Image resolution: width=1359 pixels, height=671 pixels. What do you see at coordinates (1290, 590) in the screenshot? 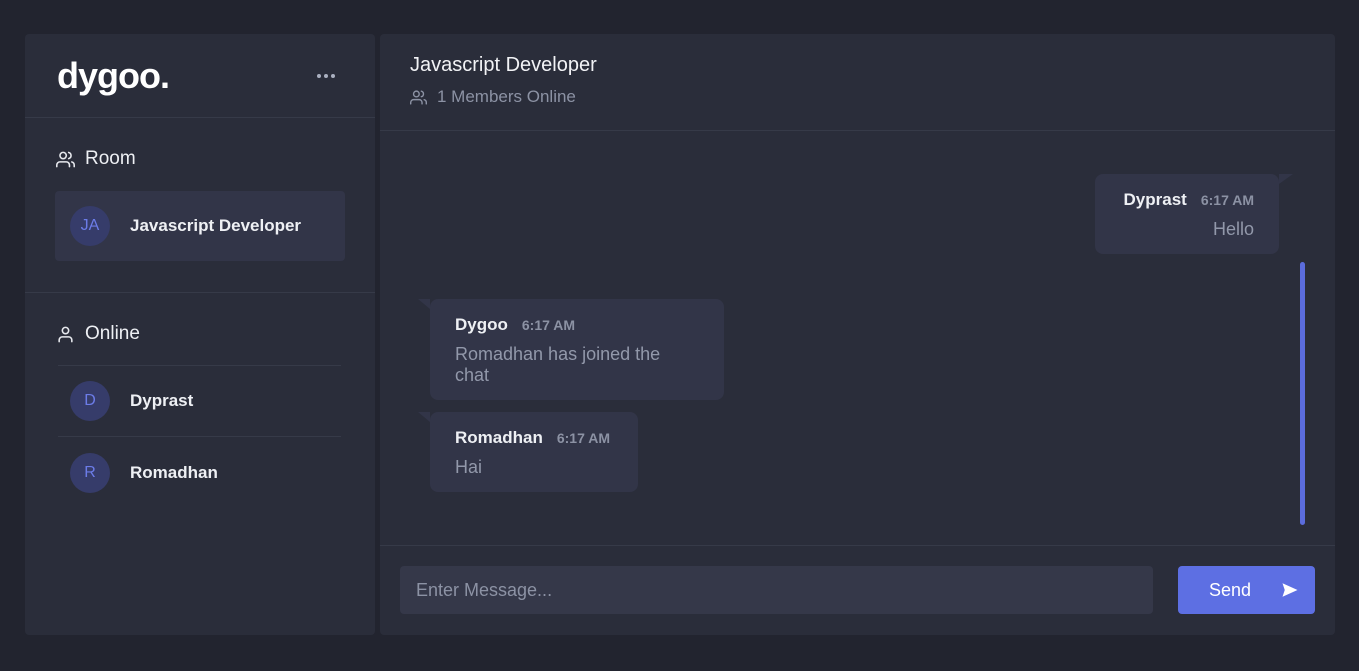
I see `send-icon` at bounding box center [1290, 590].